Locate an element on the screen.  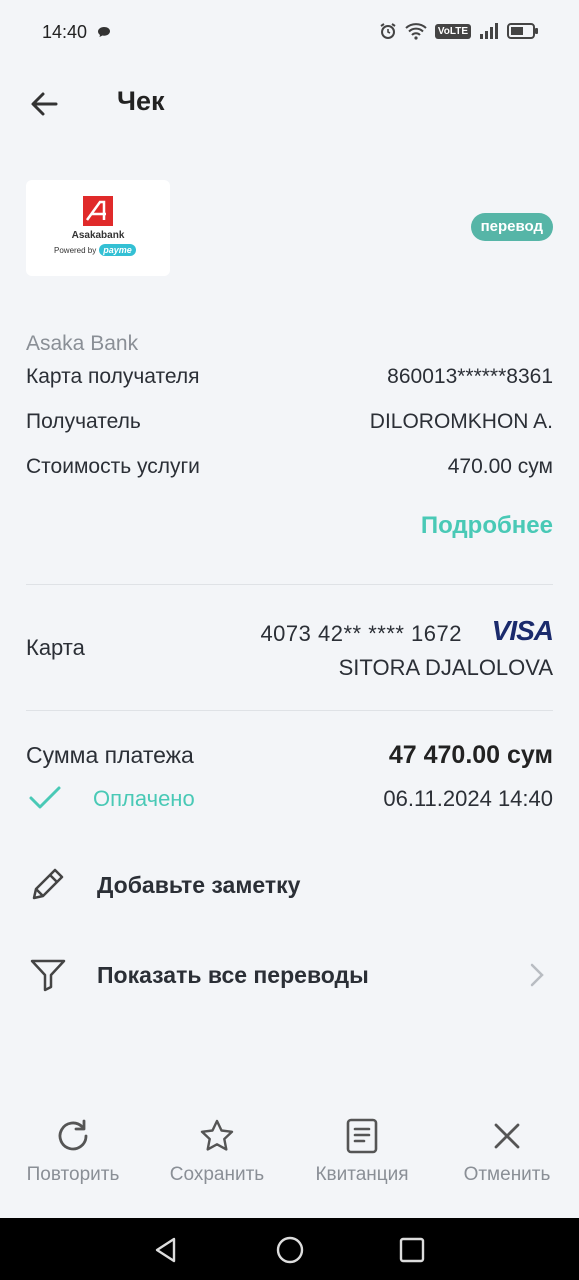
nav-back-icon is located at coordinates (166, 1250).